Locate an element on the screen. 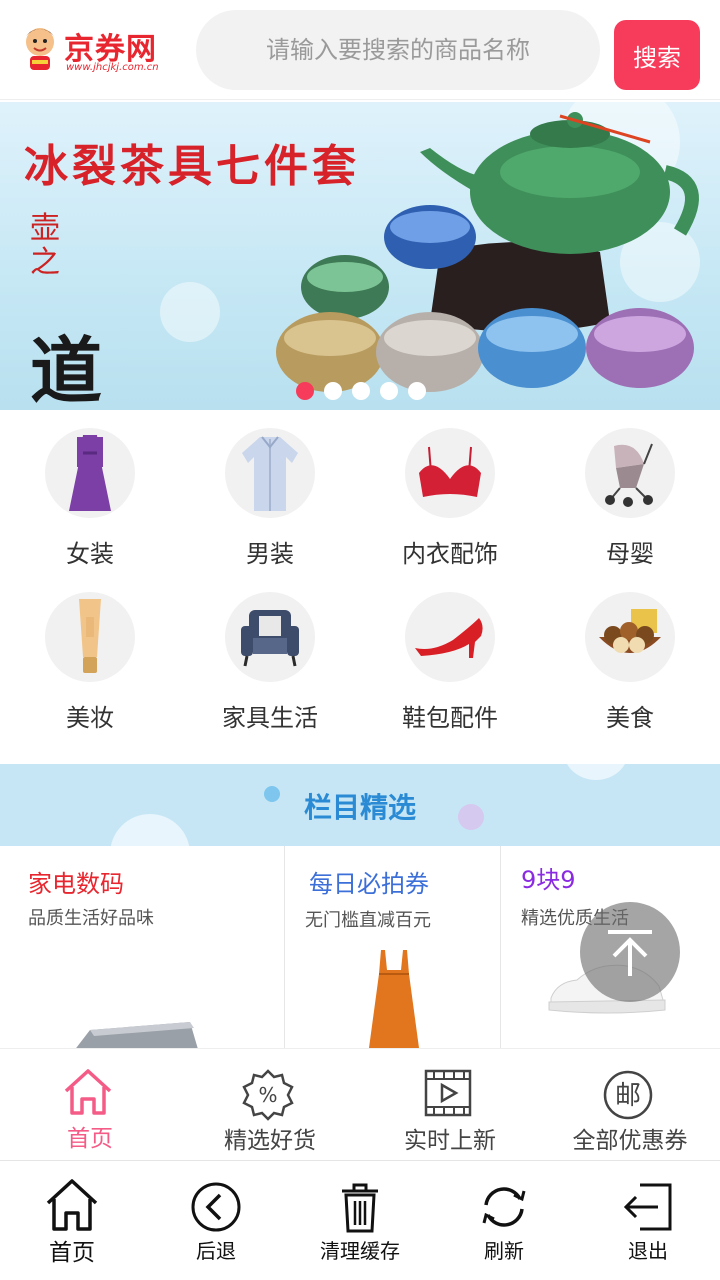  toolbar-clear-cache-button: 清理缓存 is located at coordinates (360, 1220).